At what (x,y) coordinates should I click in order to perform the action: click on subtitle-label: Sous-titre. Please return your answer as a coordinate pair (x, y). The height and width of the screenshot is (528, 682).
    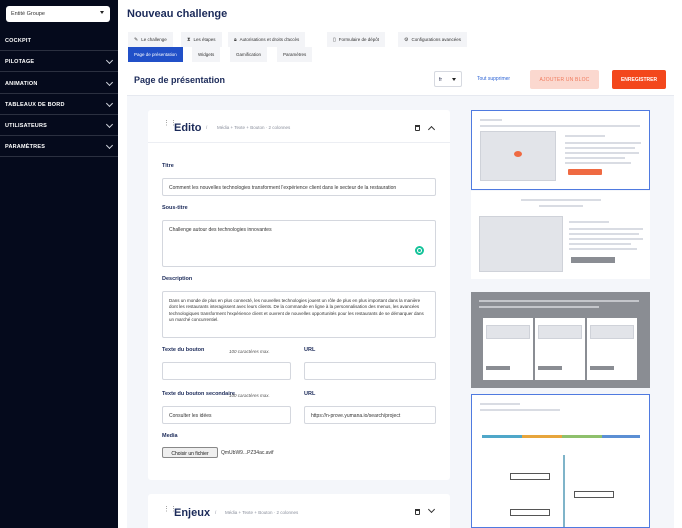
    Looking at the image, I should click on (175, 208).